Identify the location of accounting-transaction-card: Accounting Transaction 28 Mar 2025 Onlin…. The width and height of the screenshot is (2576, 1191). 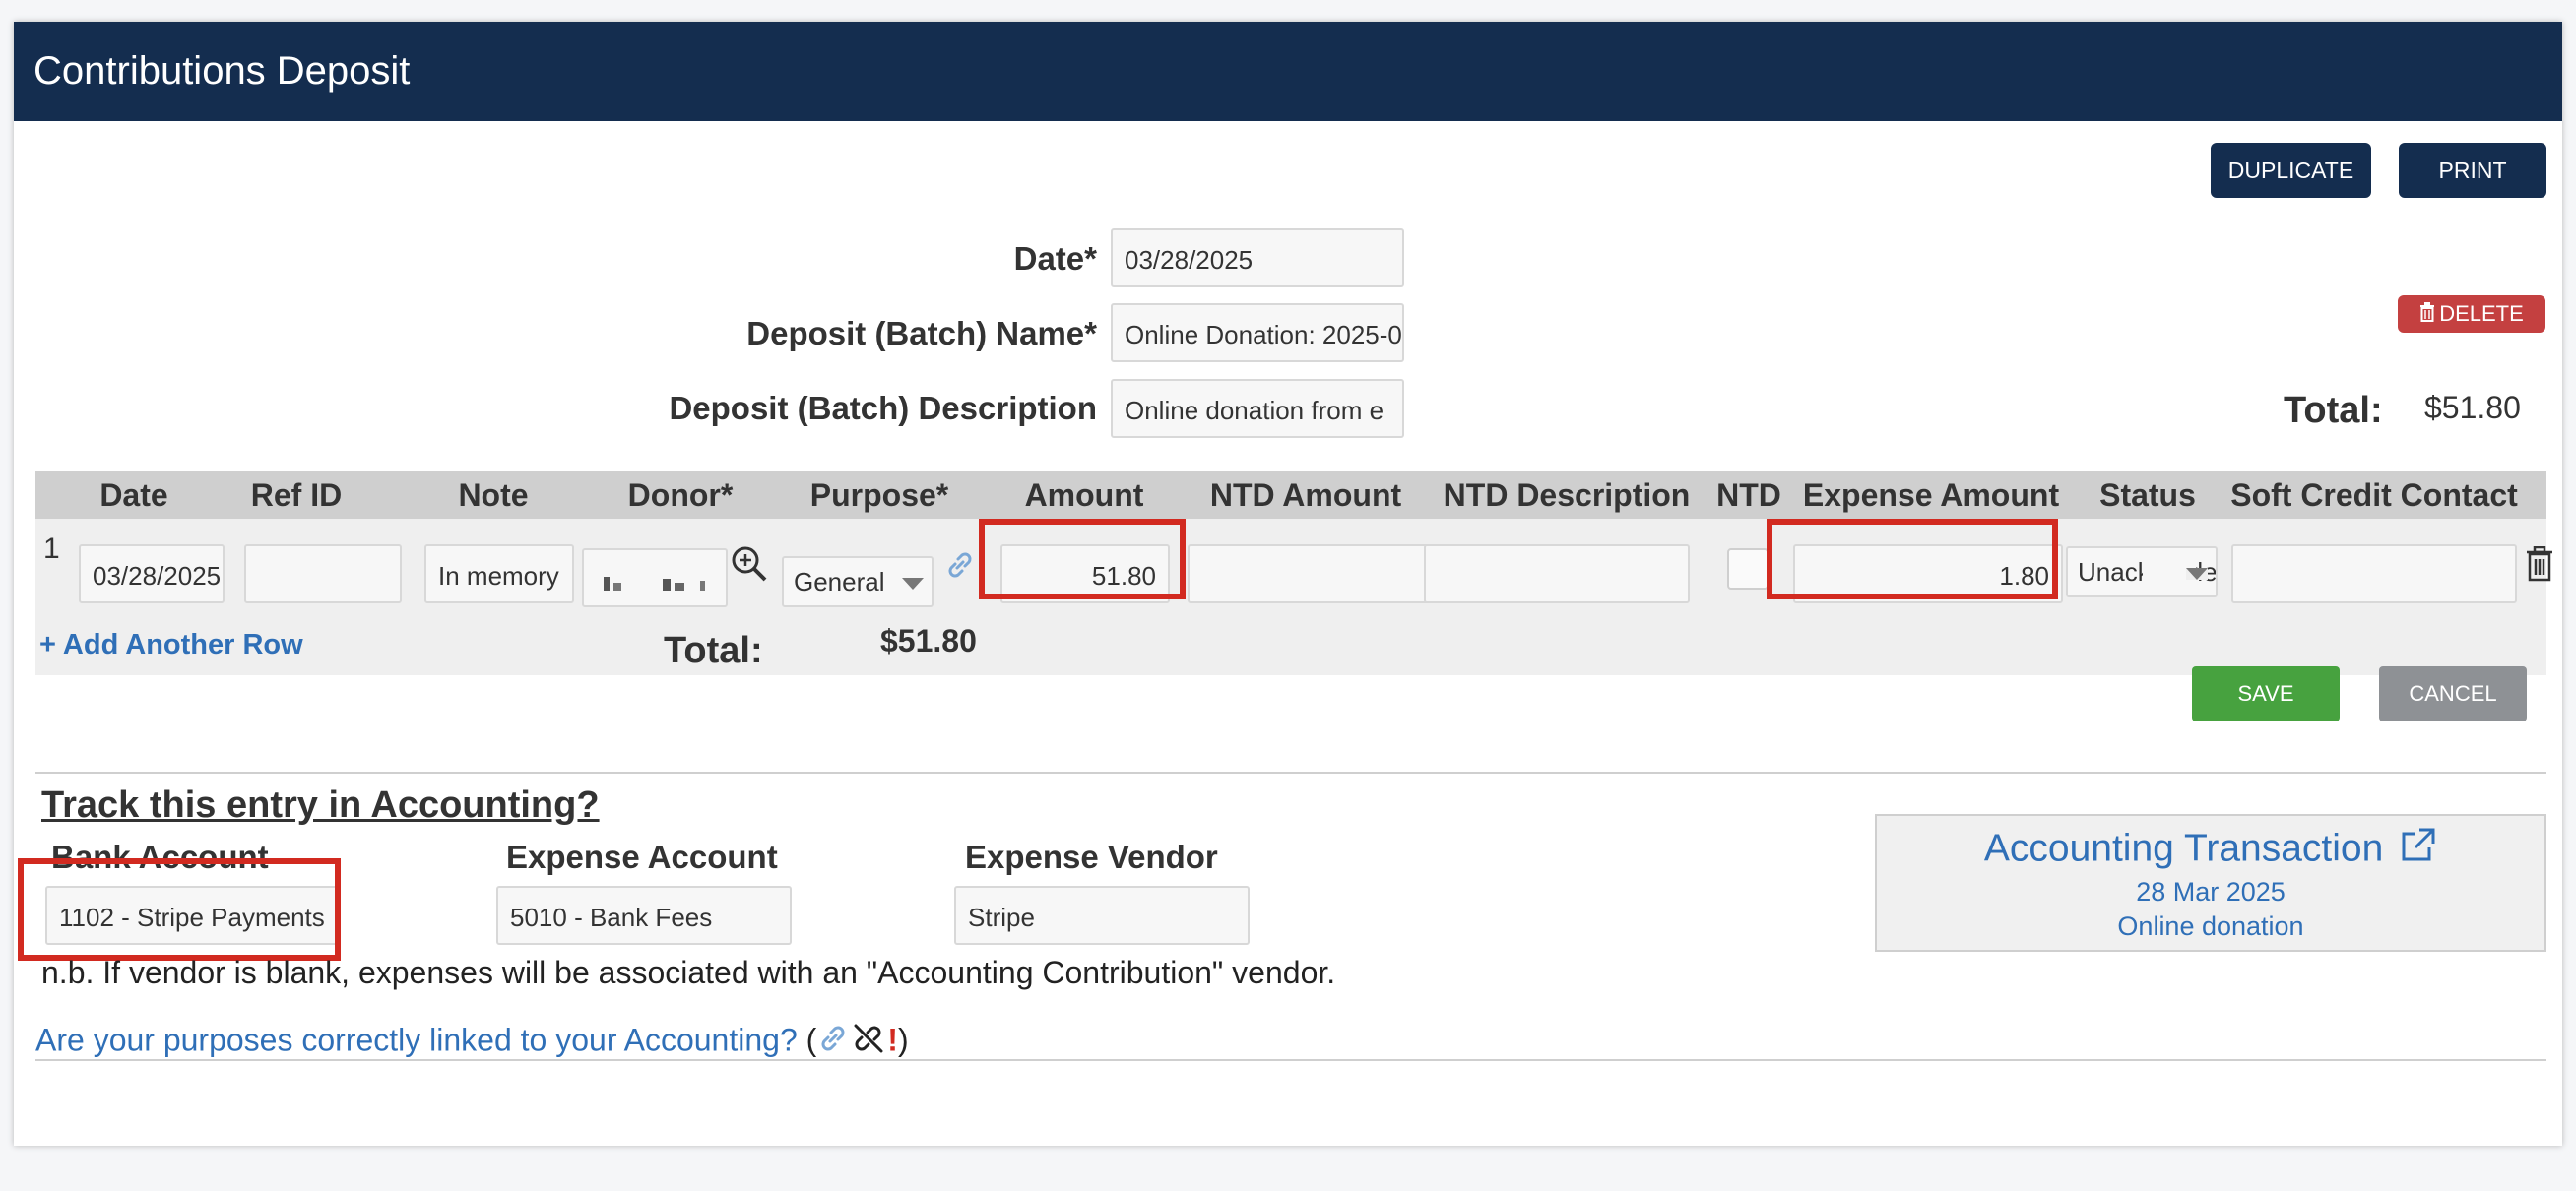
(2210, 883).